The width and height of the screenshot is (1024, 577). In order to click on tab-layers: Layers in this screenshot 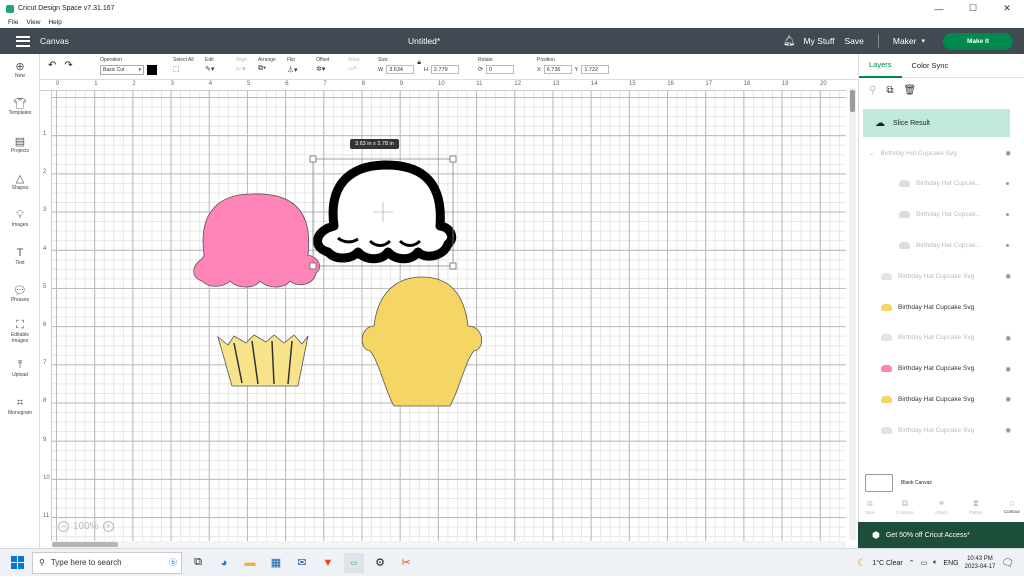, I will do `click(880, 66)`.